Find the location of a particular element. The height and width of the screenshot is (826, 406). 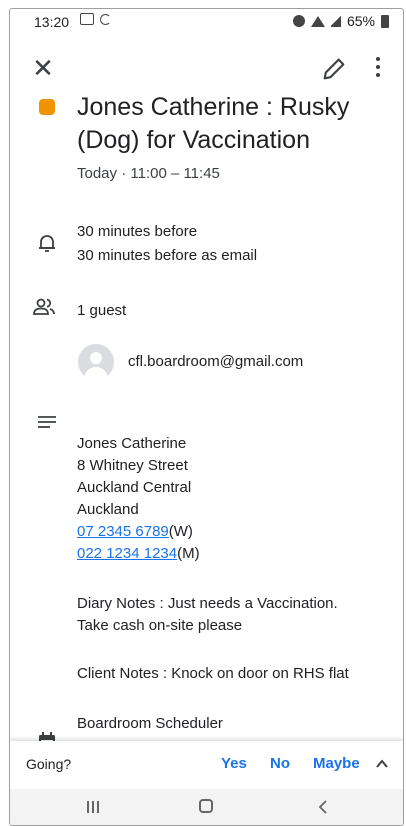

phone-link-mobile: 022 1234 1234 is located at coordinates (127, 553).